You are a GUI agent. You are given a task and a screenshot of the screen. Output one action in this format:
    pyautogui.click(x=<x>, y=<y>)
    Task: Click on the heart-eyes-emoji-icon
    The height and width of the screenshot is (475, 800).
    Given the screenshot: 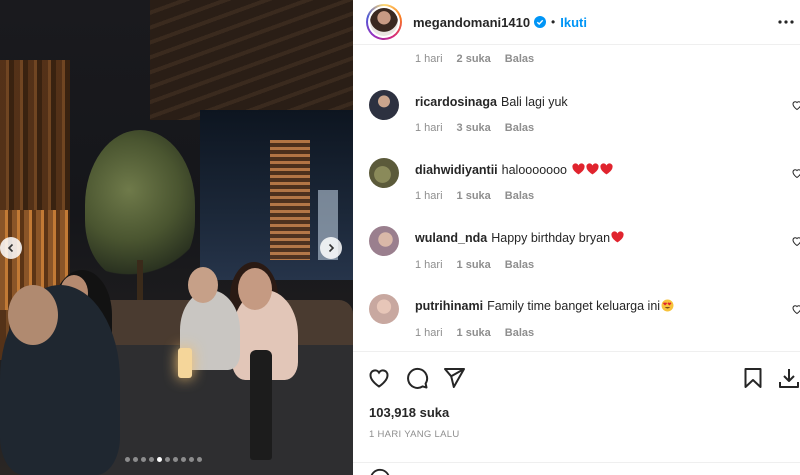 What is the action you would take?
    pyautogui.click(x=667, y=305)
    